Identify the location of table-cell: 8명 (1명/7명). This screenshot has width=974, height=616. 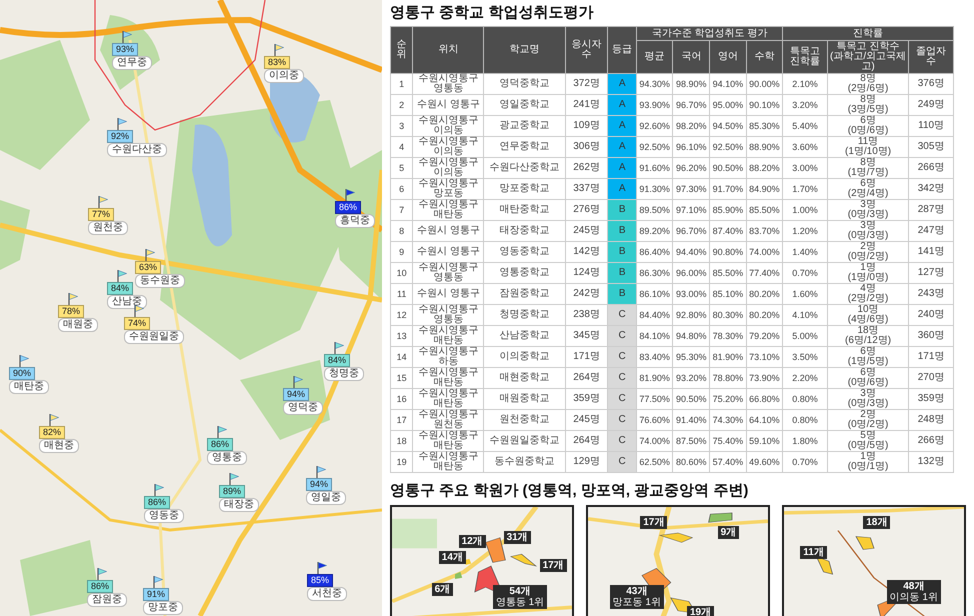
(868, 168).